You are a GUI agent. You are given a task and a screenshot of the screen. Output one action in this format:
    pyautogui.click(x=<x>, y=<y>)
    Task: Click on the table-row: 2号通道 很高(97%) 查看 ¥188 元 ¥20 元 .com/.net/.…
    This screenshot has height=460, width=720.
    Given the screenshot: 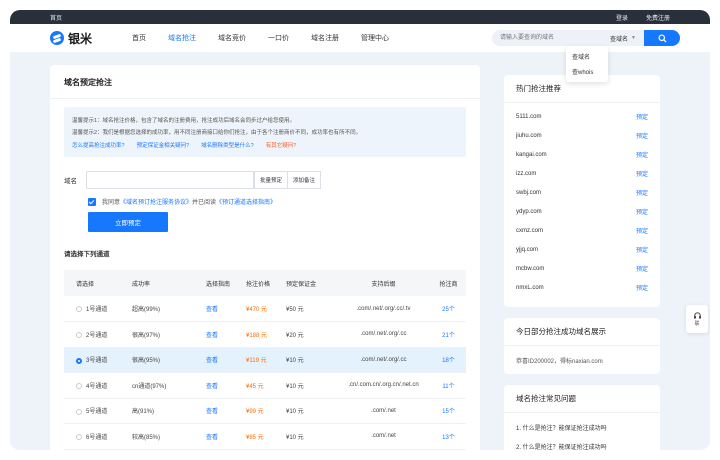 What is the action you would take?
    pyautogui.click(x=265, y=334)
    